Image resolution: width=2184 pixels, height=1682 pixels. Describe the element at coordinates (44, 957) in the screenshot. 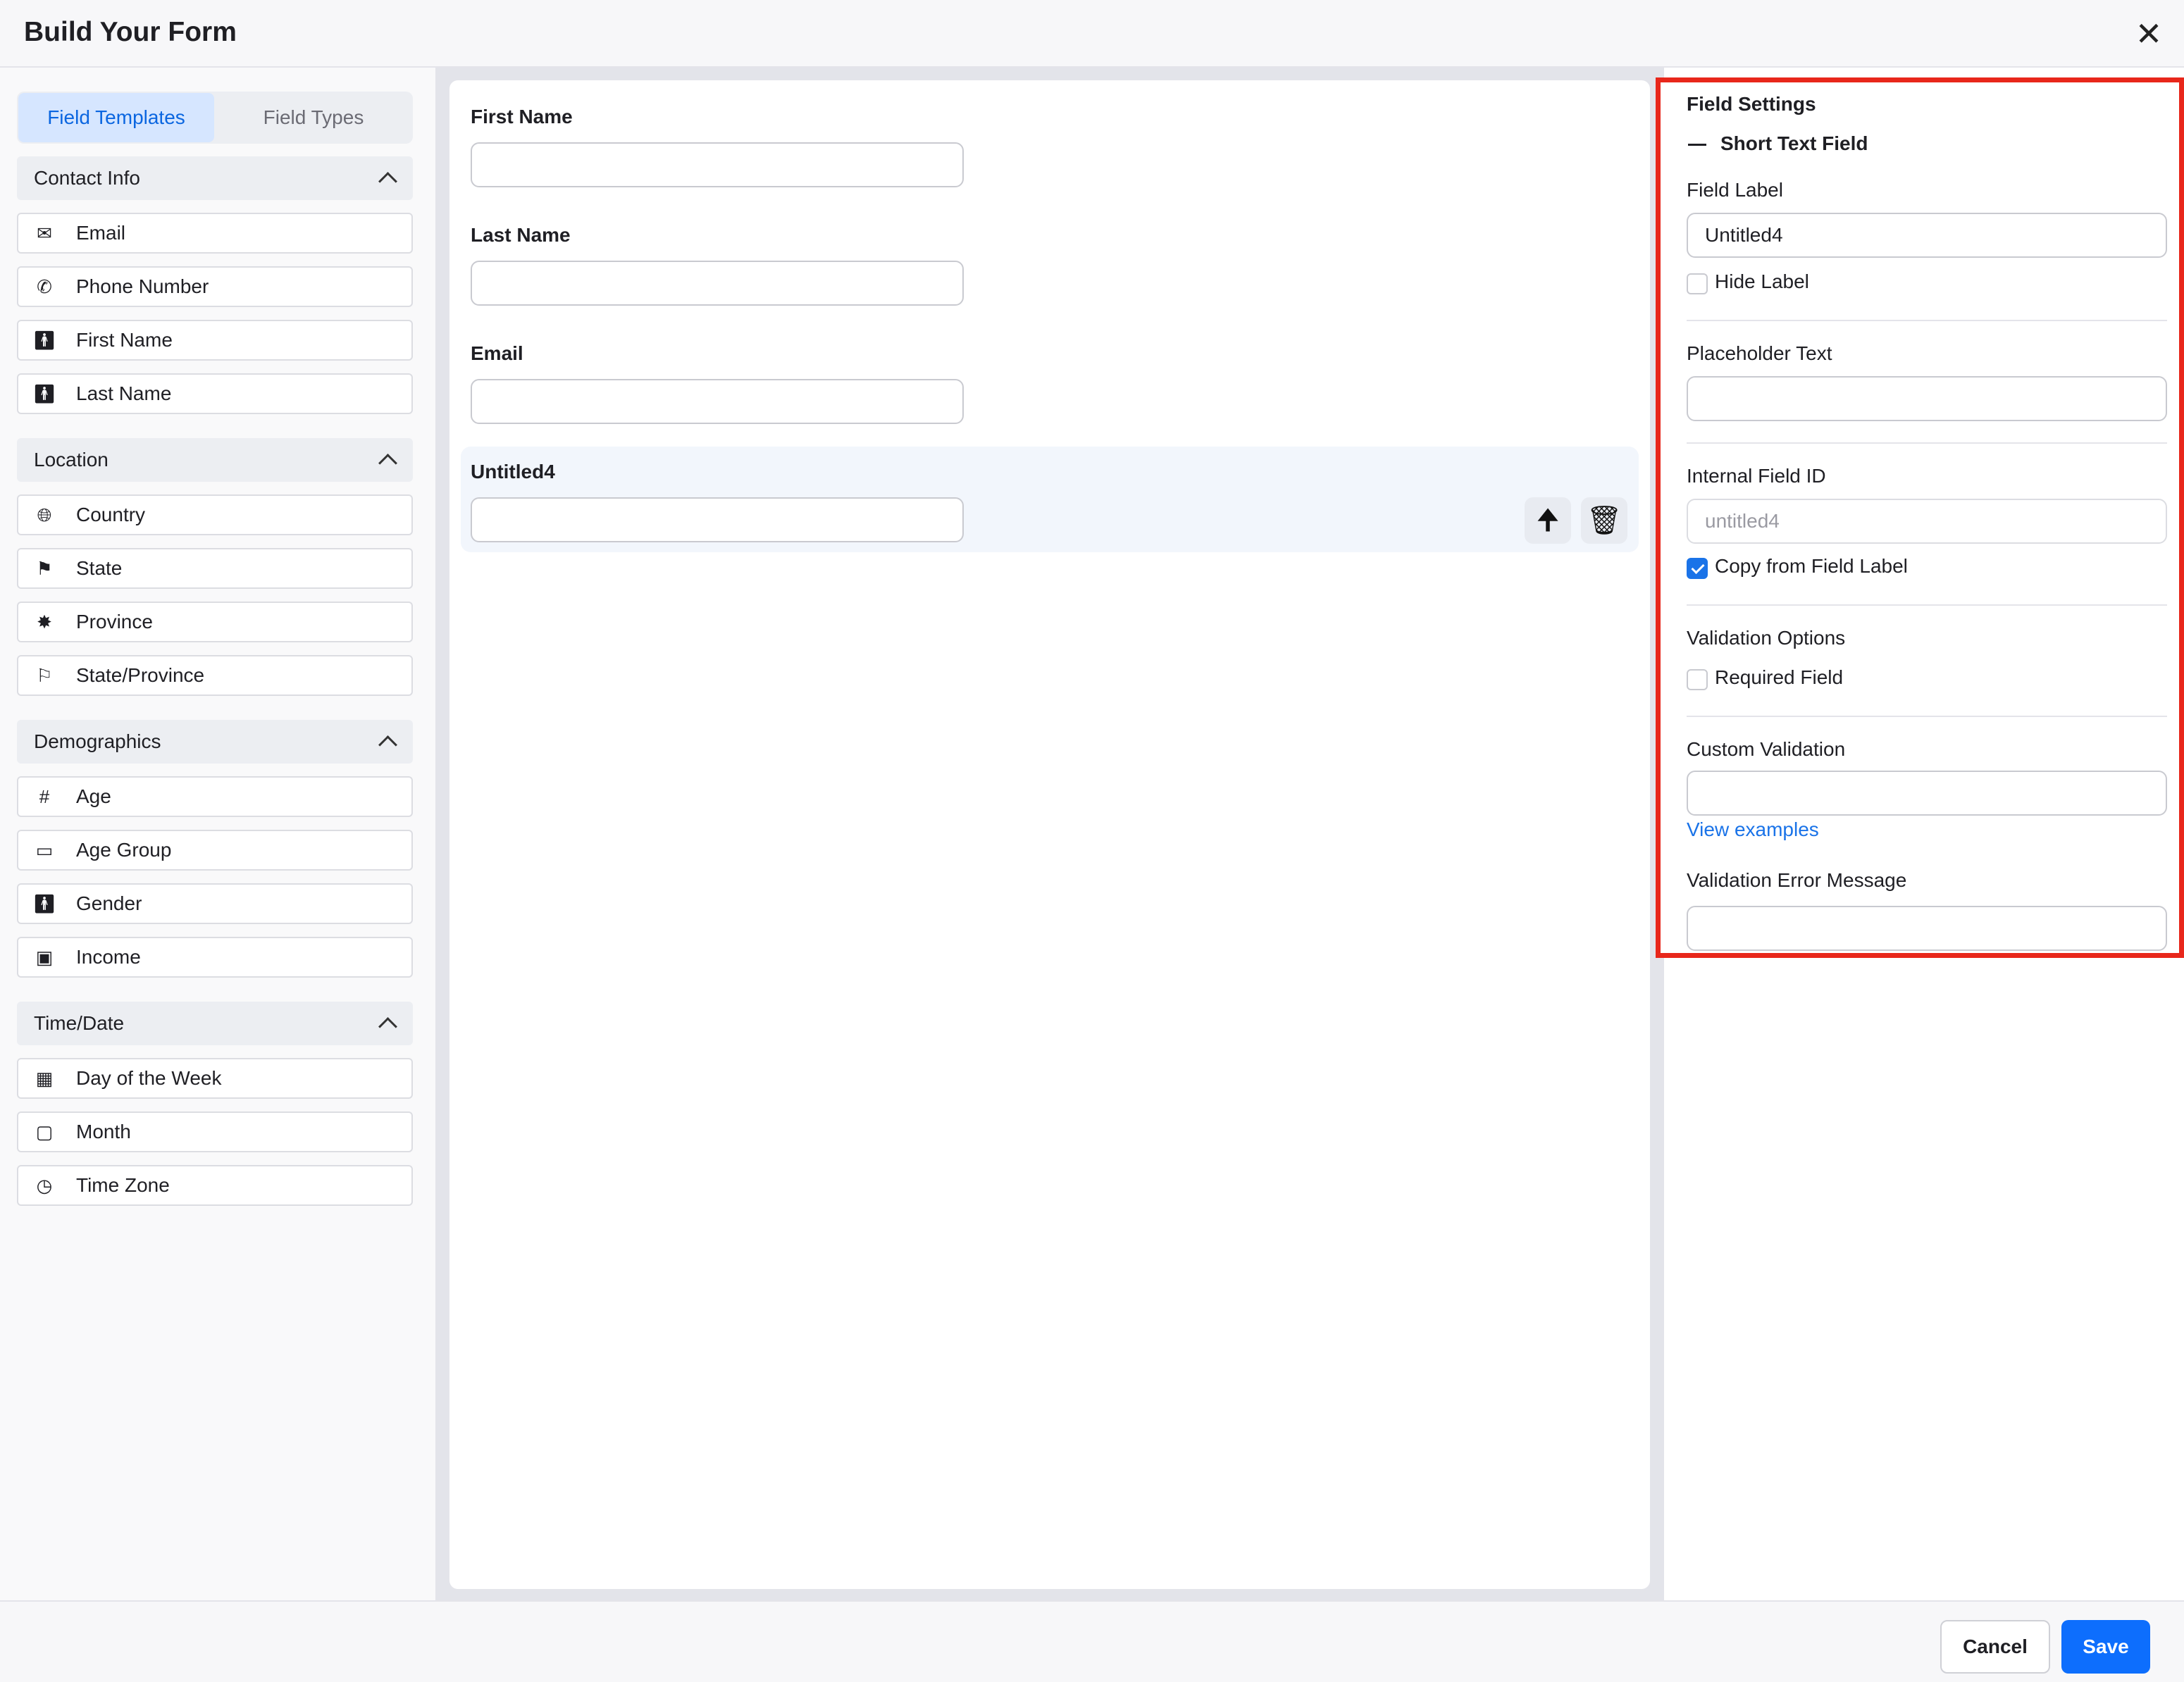

I see `money-icon: ▣` at that location.